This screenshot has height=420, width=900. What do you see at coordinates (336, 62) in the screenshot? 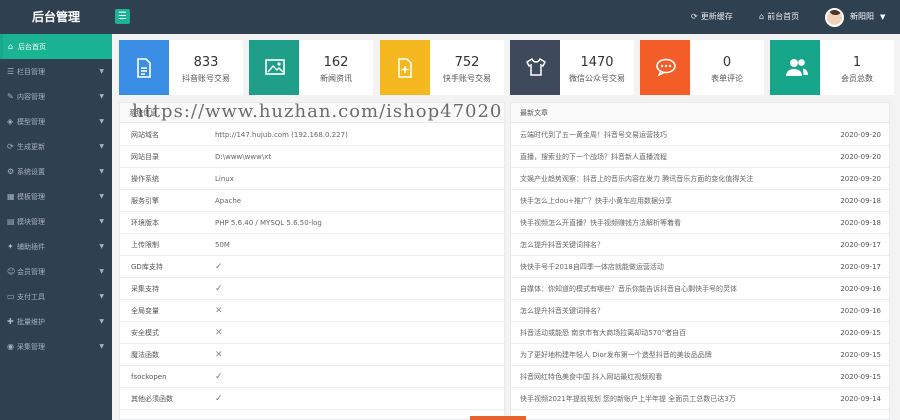
I see `stat-value: 162` at bounding box center [336, 62].